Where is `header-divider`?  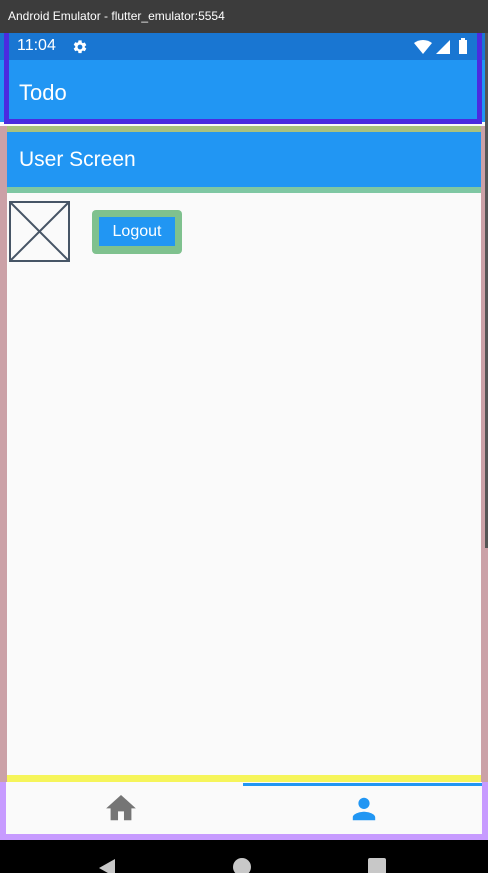 header-divider is located at coordinates (244, 190).